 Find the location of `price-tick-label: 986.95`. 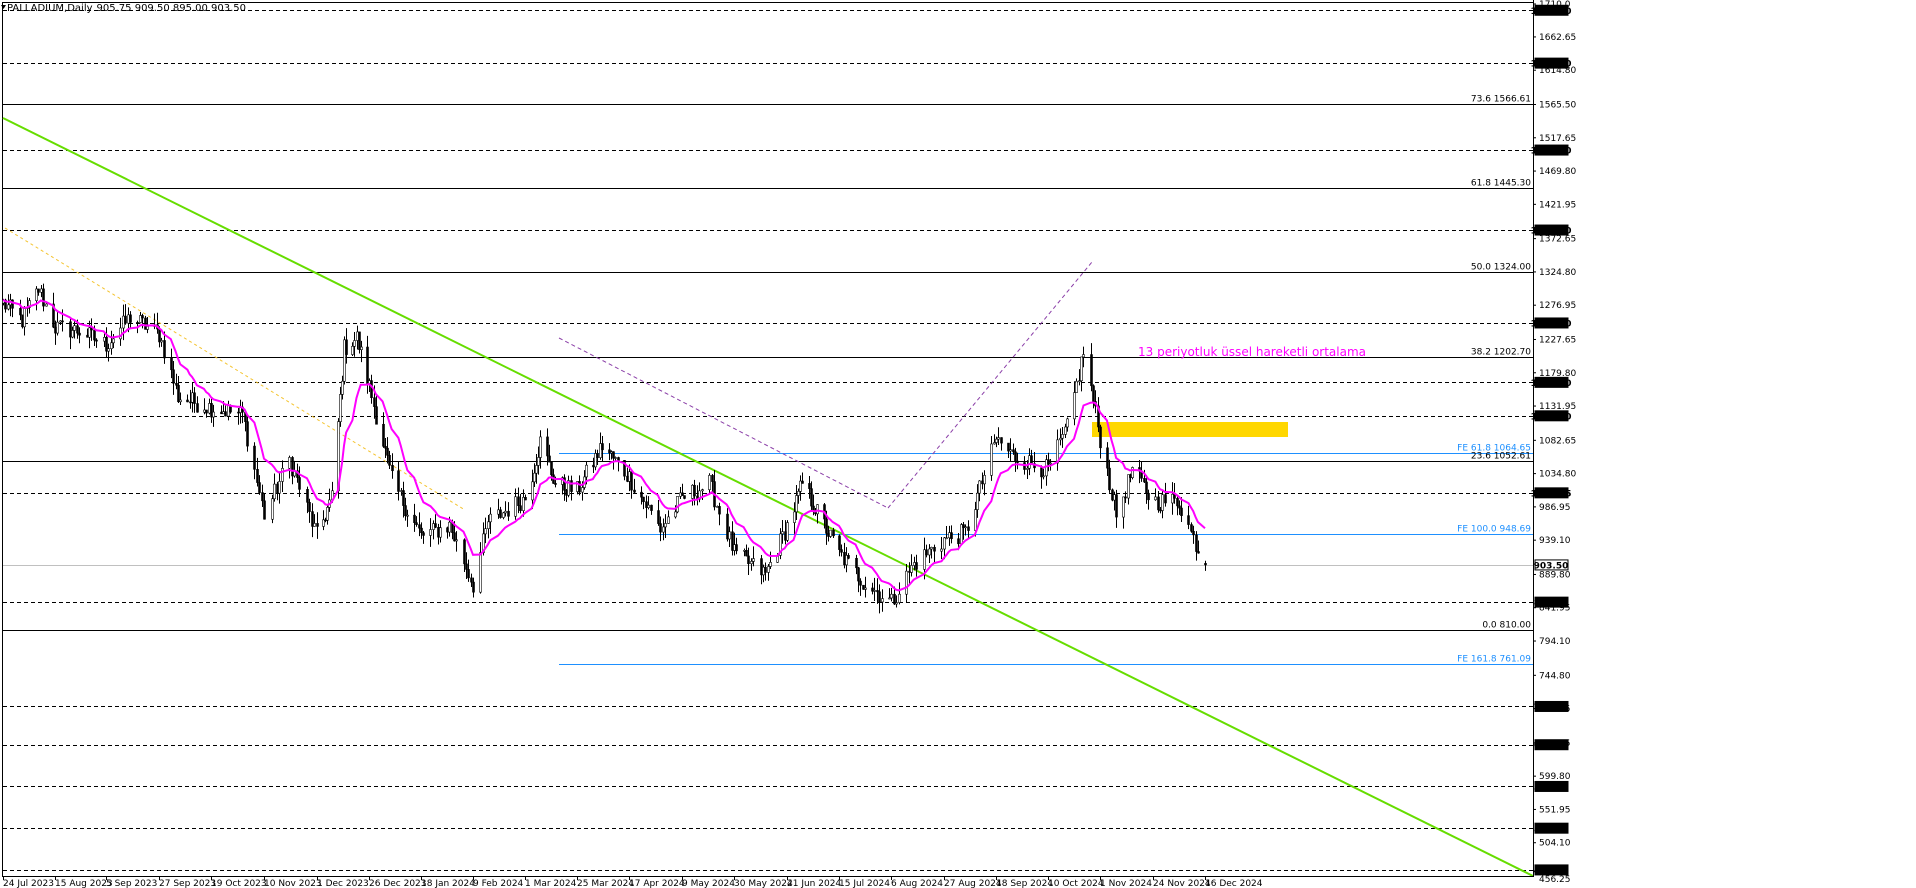

price-tick-label: 986.95 is located at coordinates (1555, 508).